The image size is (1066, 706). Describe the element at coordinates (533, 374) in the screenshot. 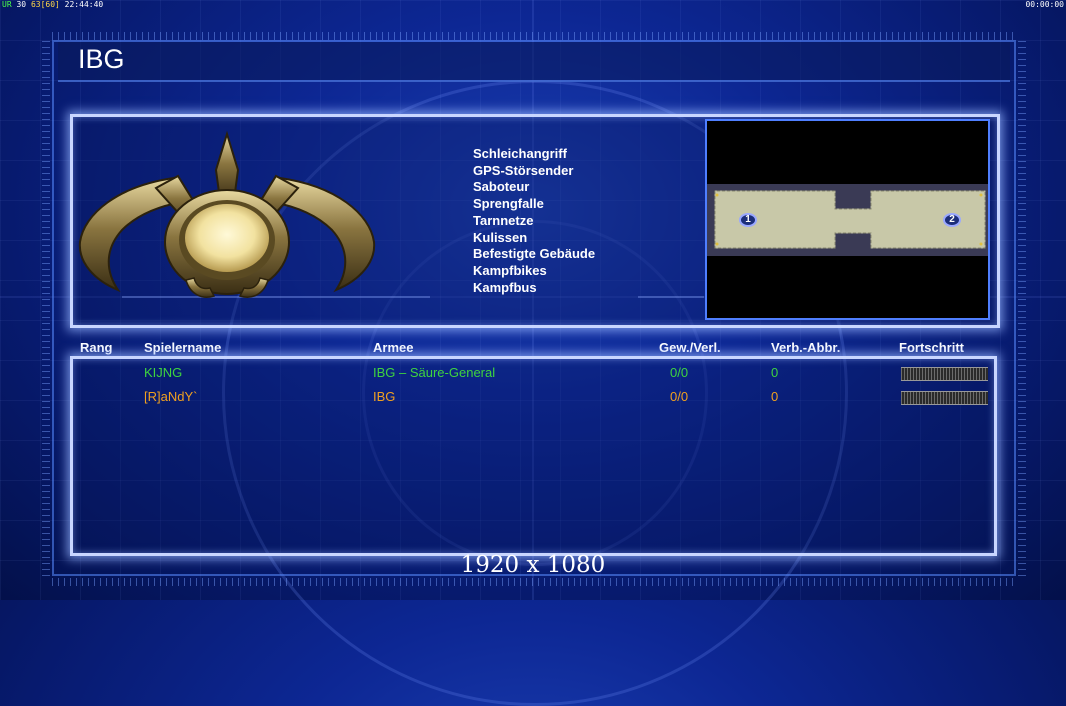

I see `table-row: KIJNG IBG – Säure-General 0/0 0` at that location.